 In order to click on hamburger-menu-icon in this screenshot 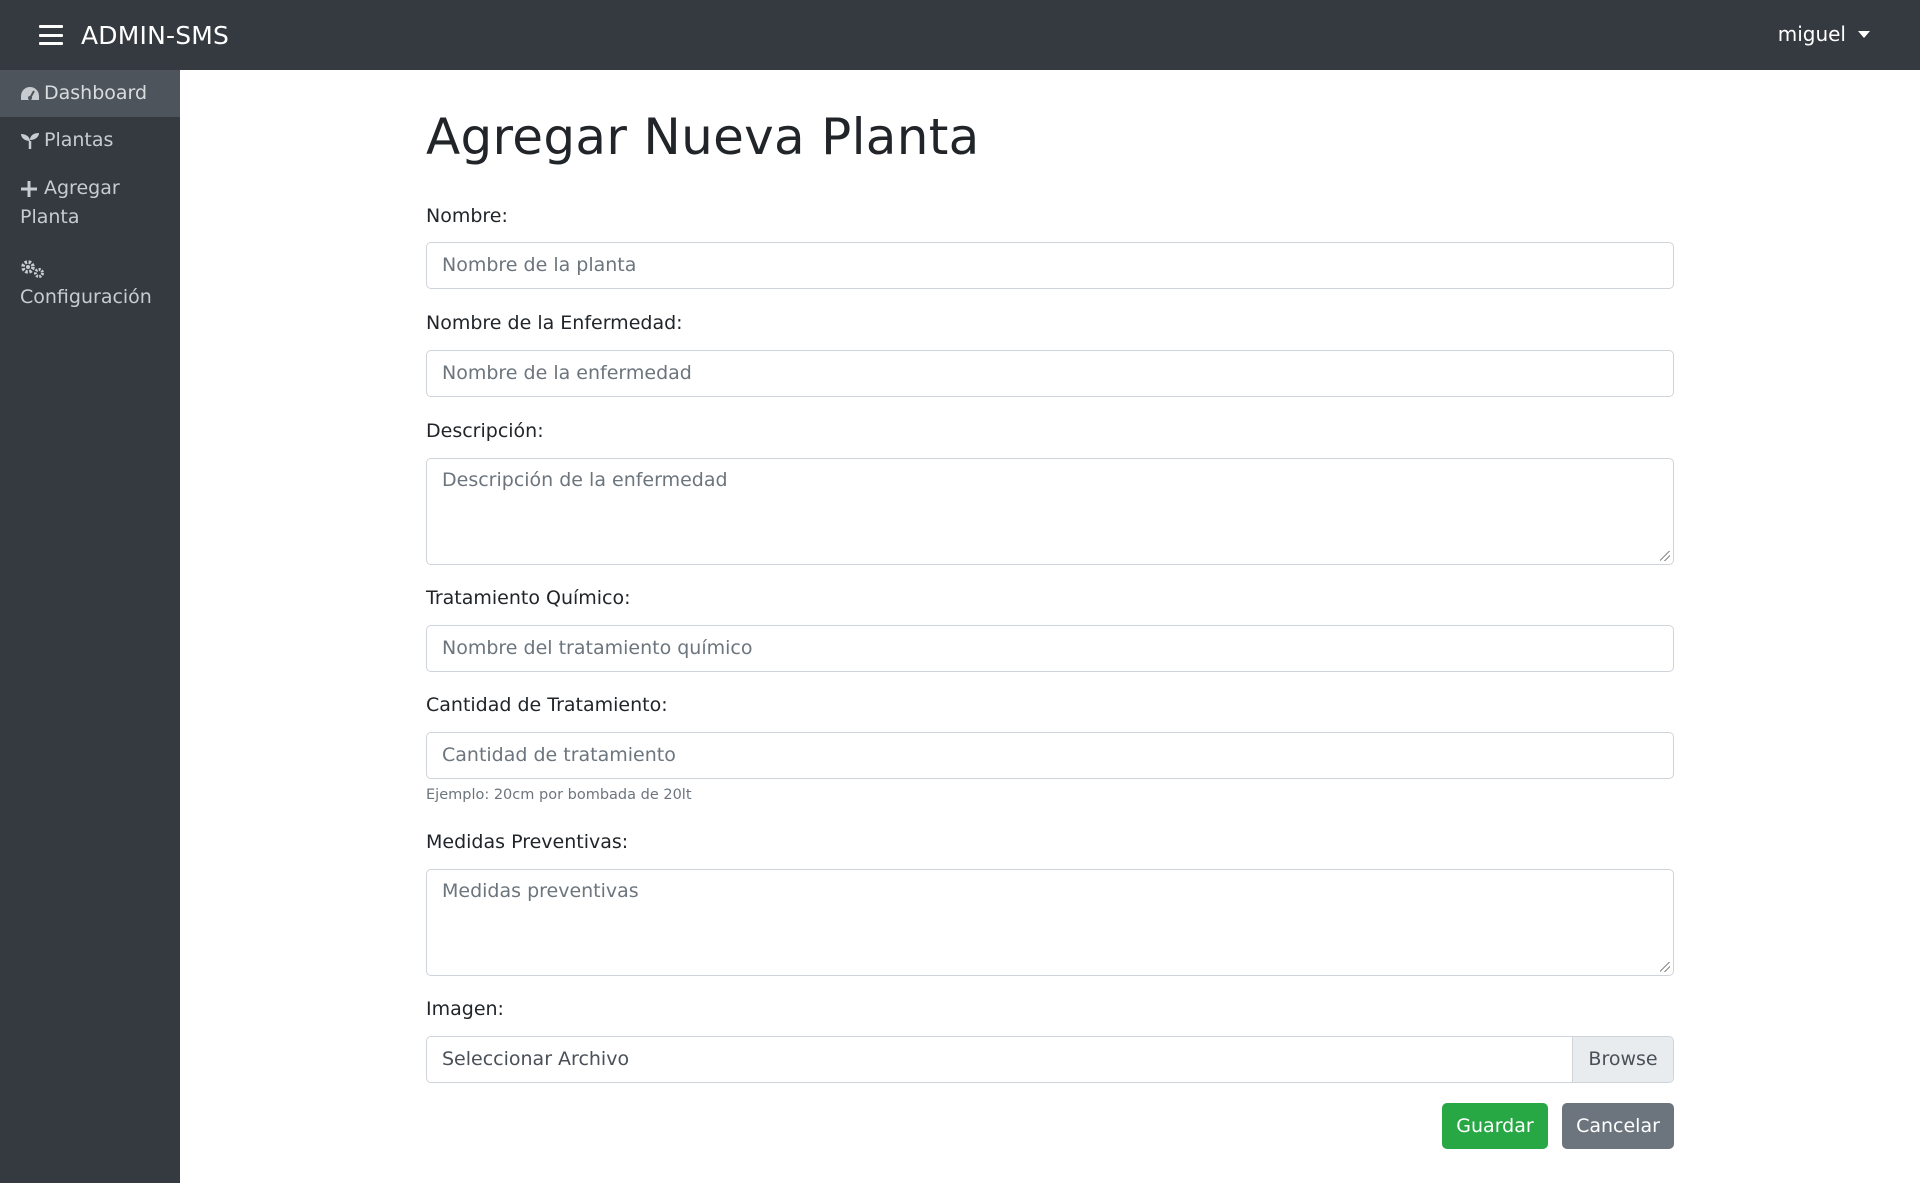, I will do `click(51, 35)`.